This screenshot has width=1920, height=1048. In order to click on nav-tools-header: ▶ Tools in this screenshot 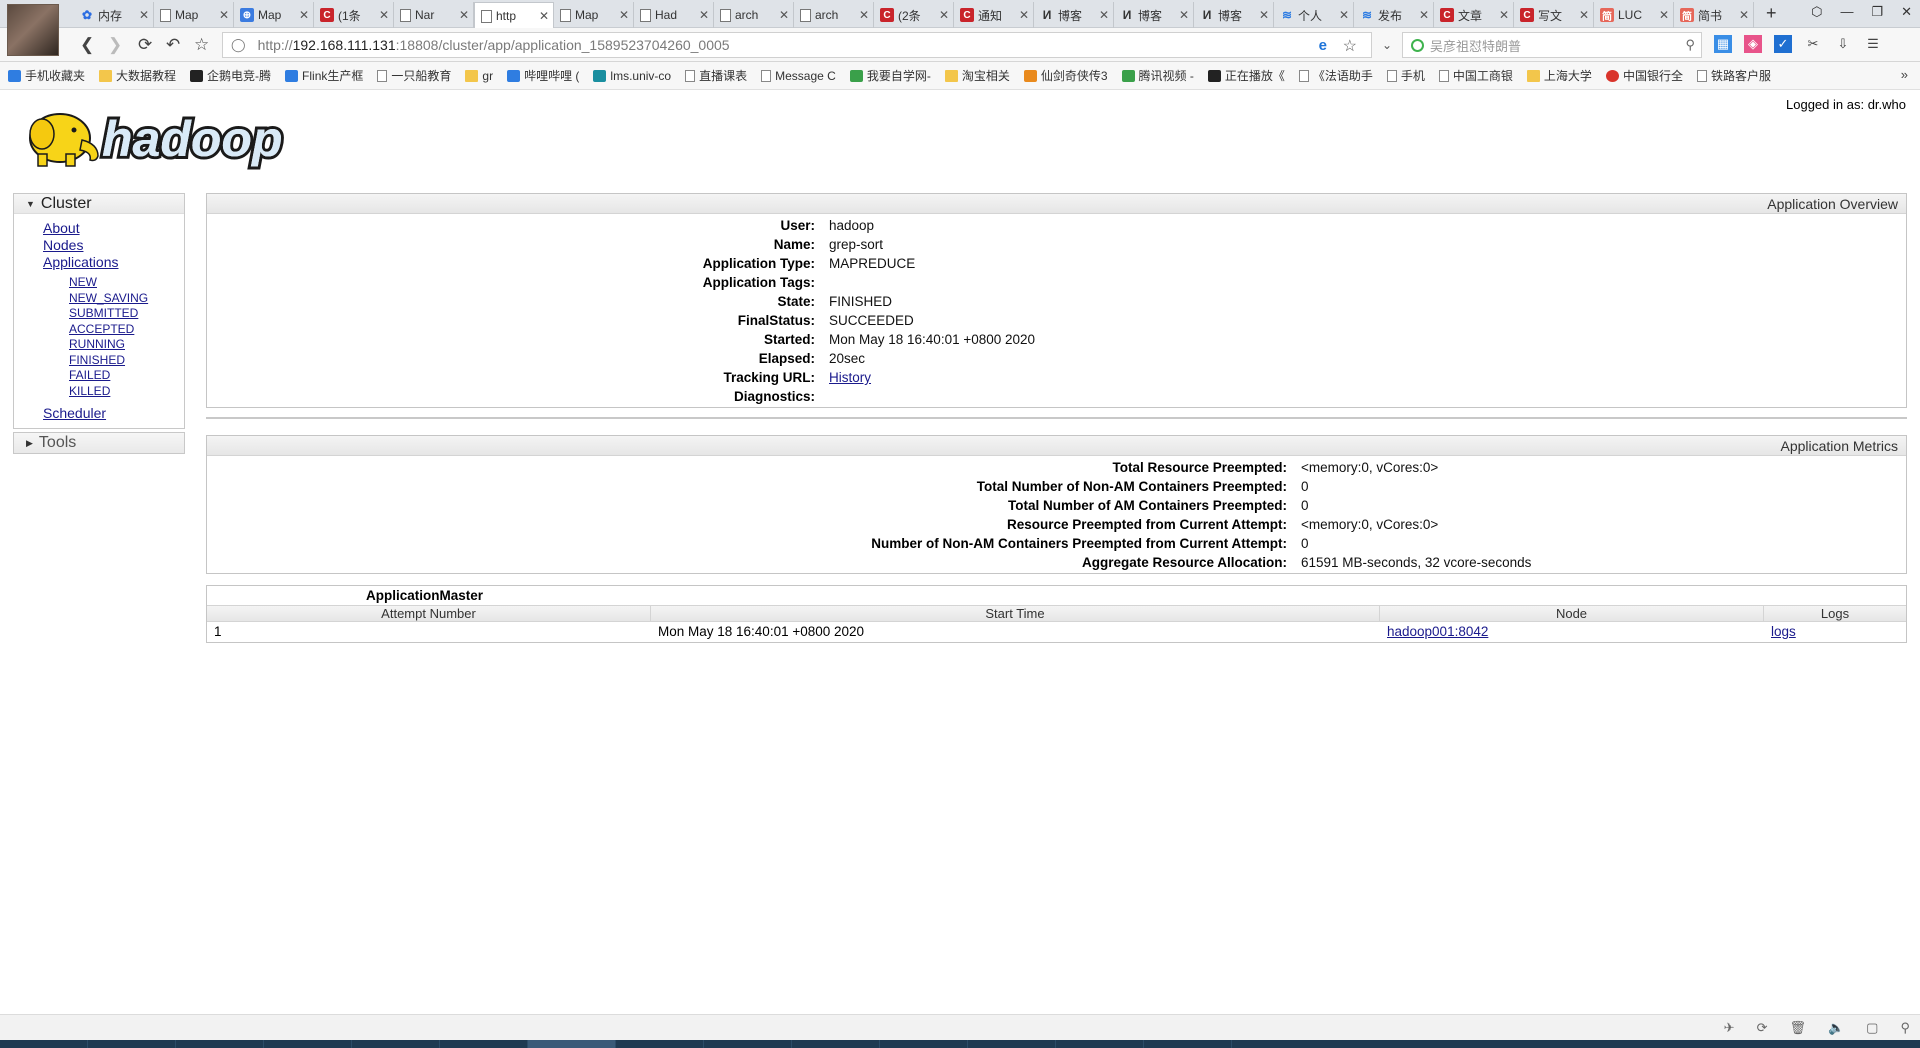, I will do `click(99, 443)`.